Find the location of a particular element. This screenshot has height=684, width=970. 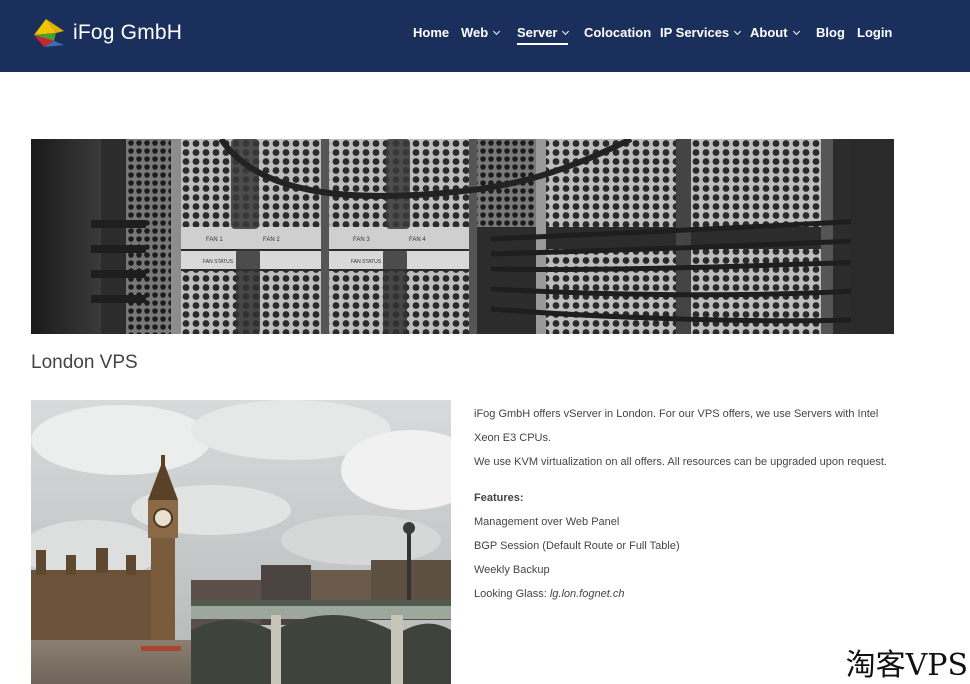

nav-blog-label: Blog is located at coordinates (830, 32).